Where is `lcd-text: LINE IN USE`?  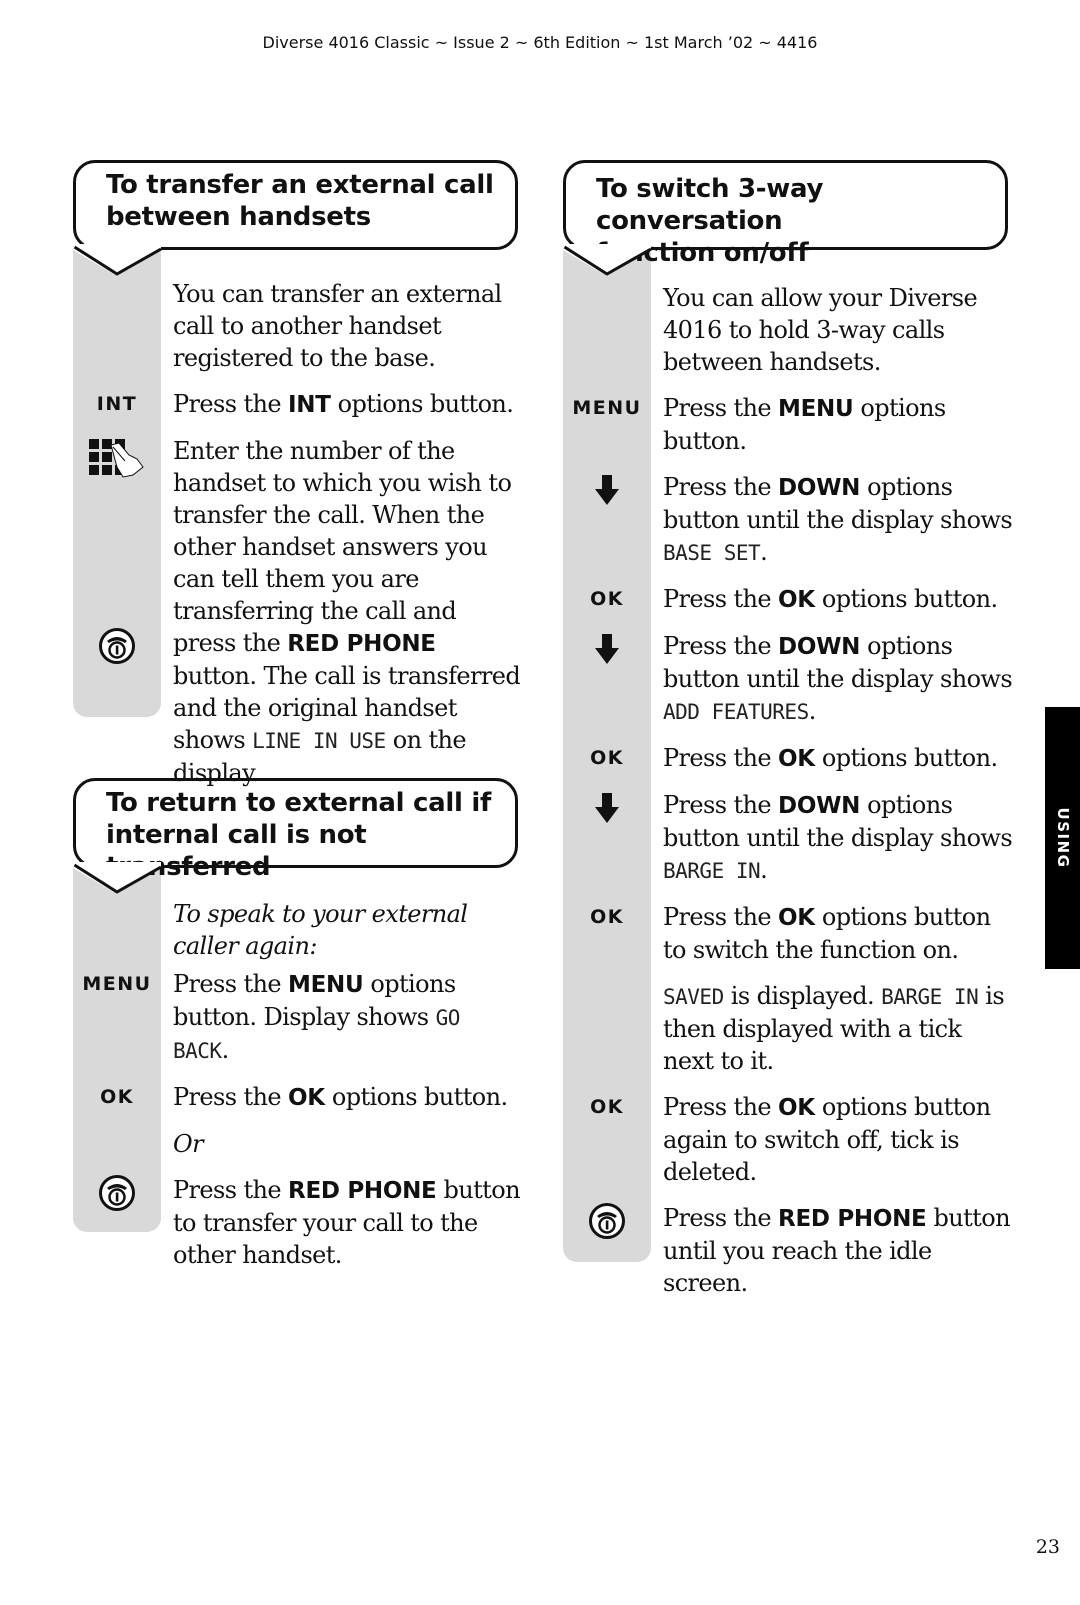
lcd-text: LINE IN USE is located at coordinates (319, 741).